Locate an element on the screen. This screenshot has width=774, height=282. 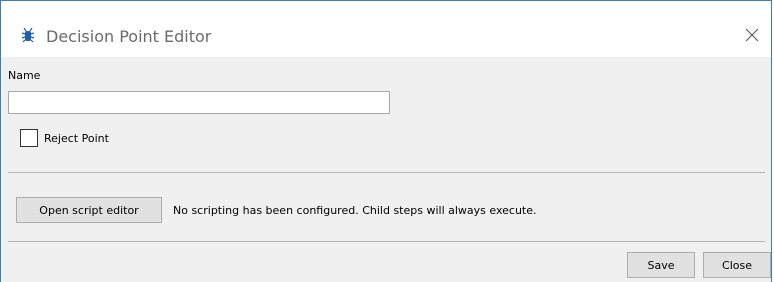
reject-point-row: Reject Point is located at coordinates (64, 138).